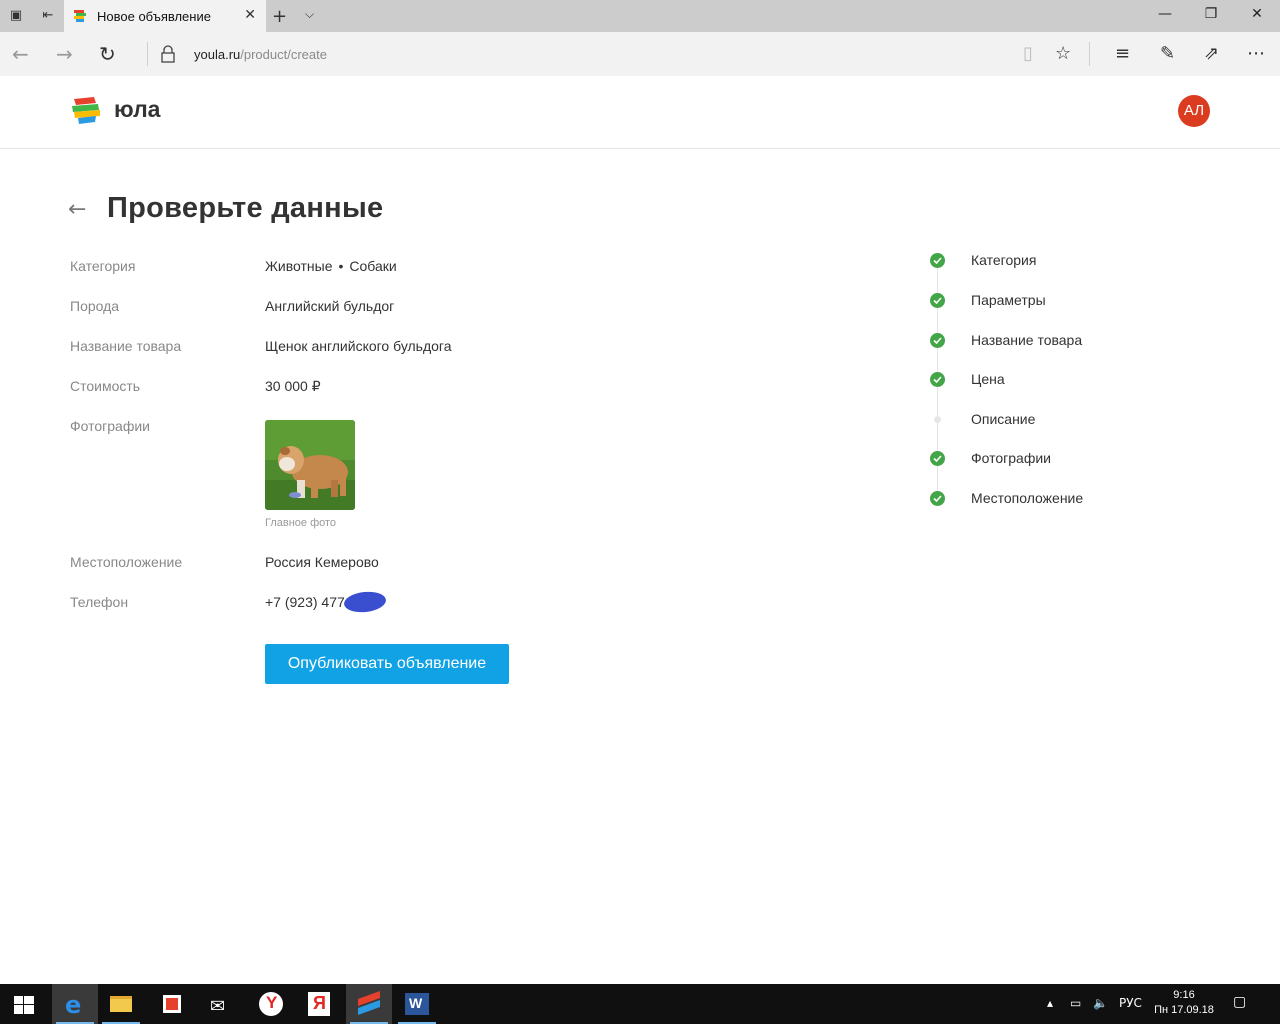 Image resolution: width=1280 pixels, height=1024 pixels. I want to click on new-tab-icon: +, so click(279, 16).